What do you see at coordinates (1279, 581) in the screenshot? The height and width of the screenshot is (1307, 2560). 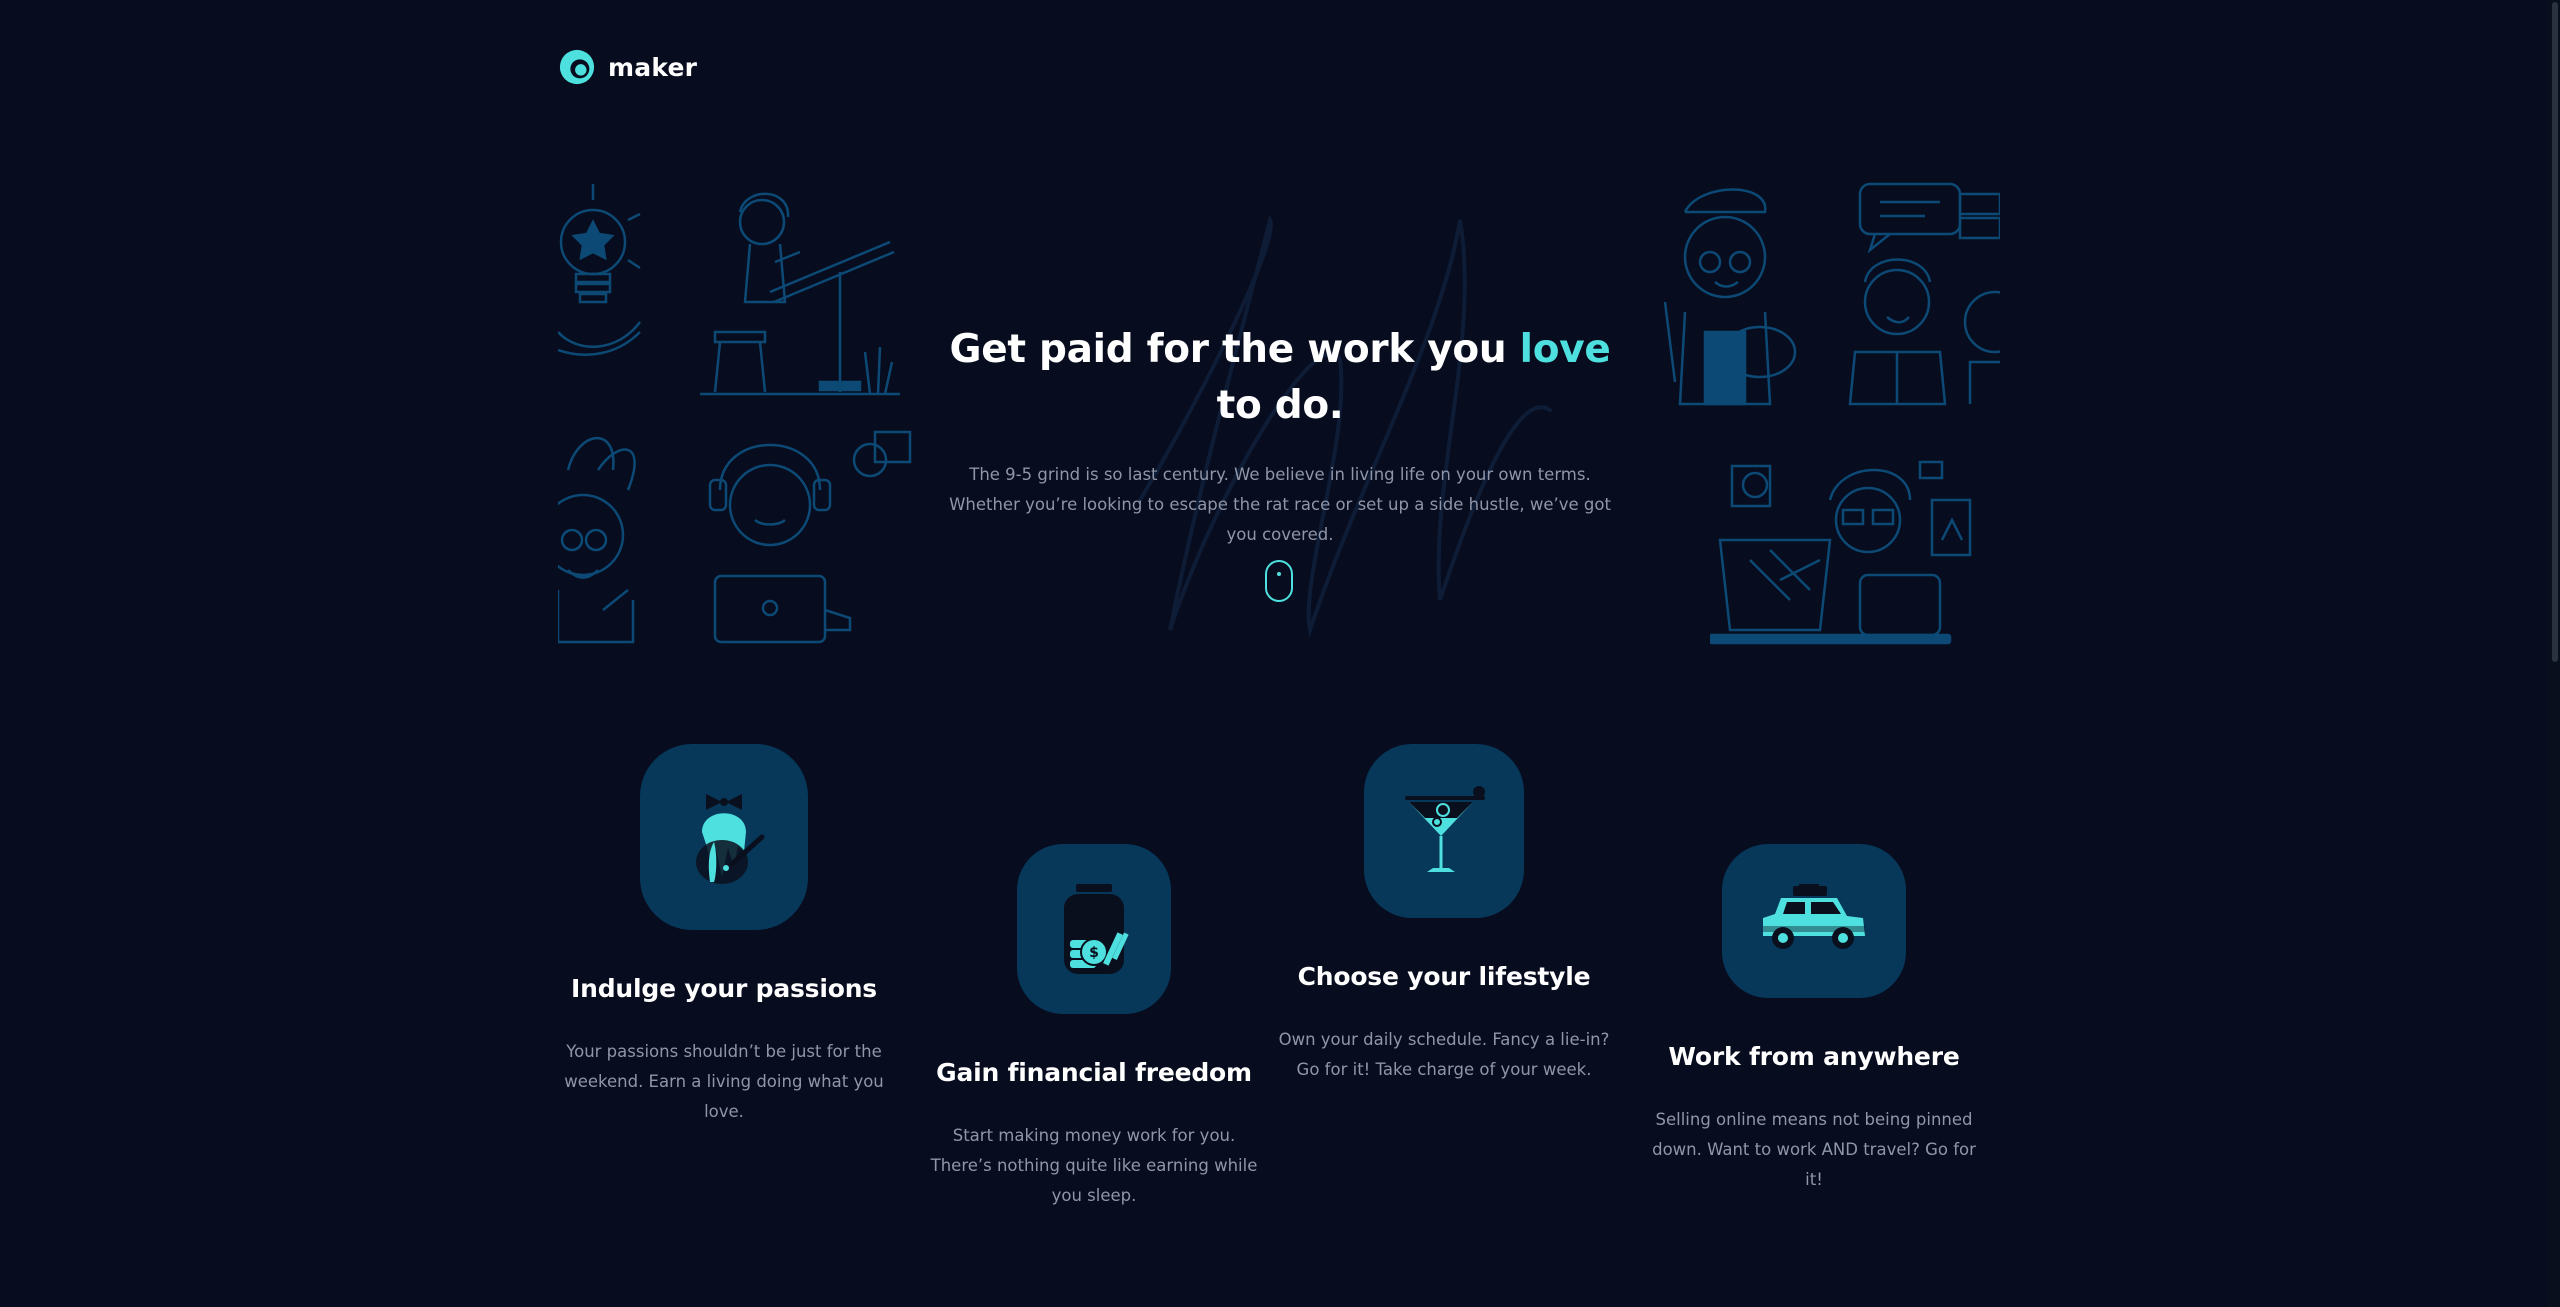 I see `scroll-mouse-icon` at bounding box center [1279, 581].